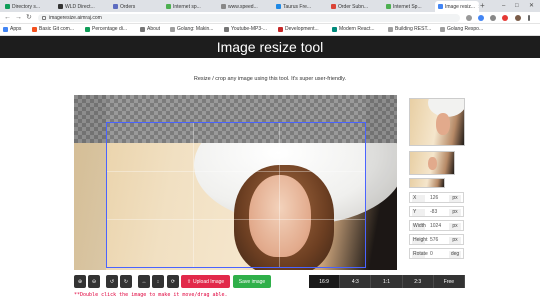 The width and height of the screenshot is (540, 308). I want to click on crop-y-field: Y -83 px, so click(436, 211).